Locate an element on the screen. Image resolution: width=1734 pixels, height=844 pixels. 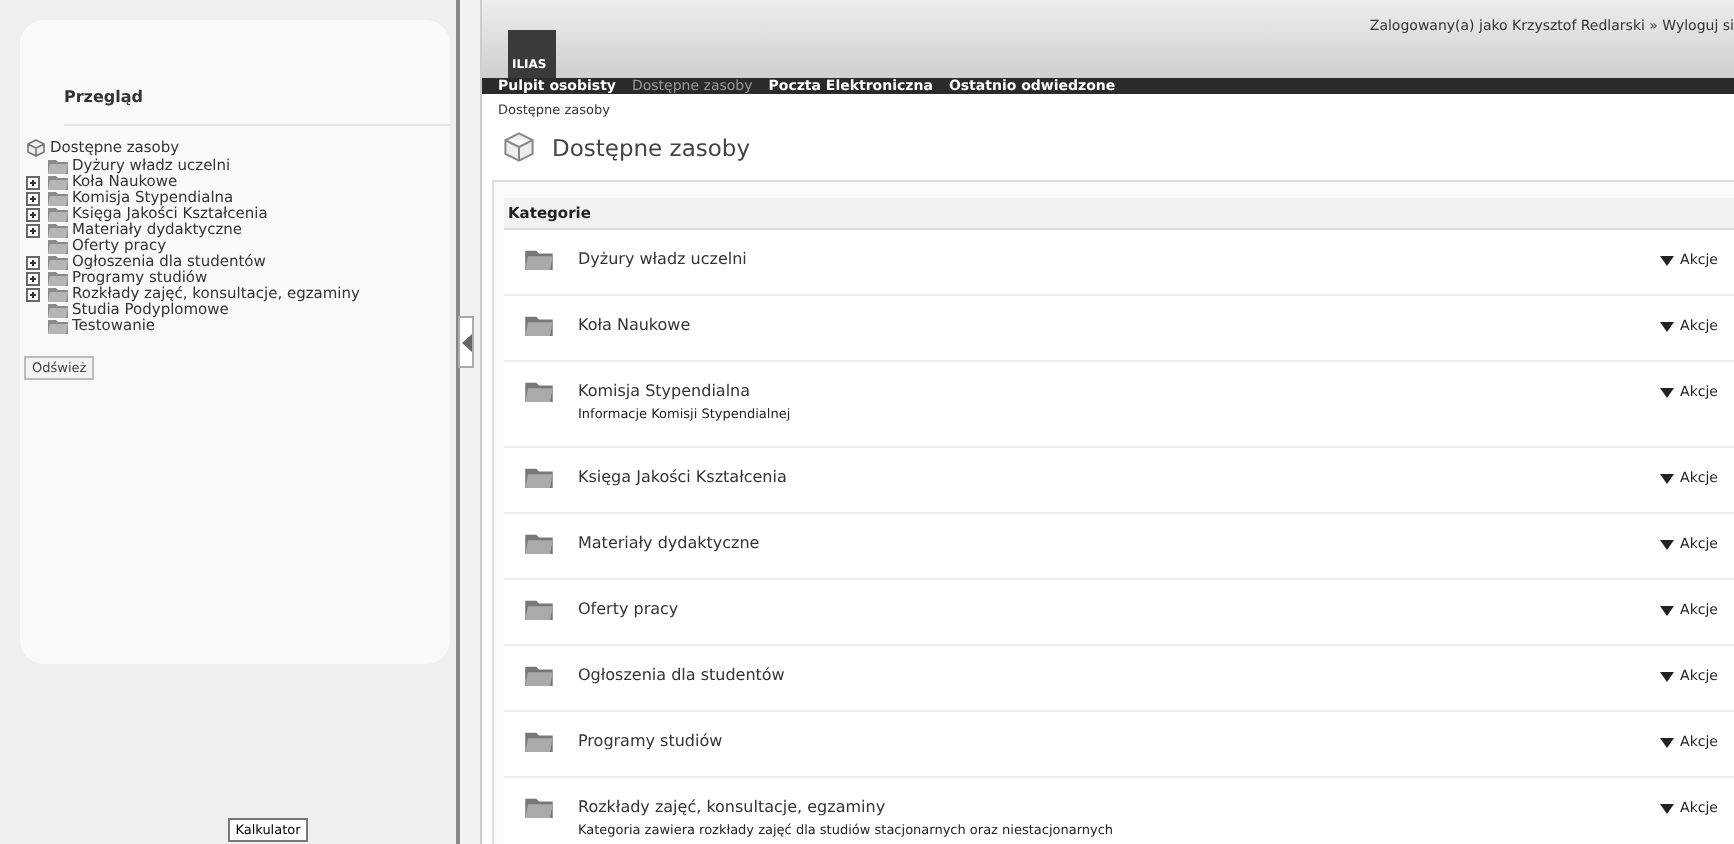
triangle-left-icon is located at coordinates (466, 342).